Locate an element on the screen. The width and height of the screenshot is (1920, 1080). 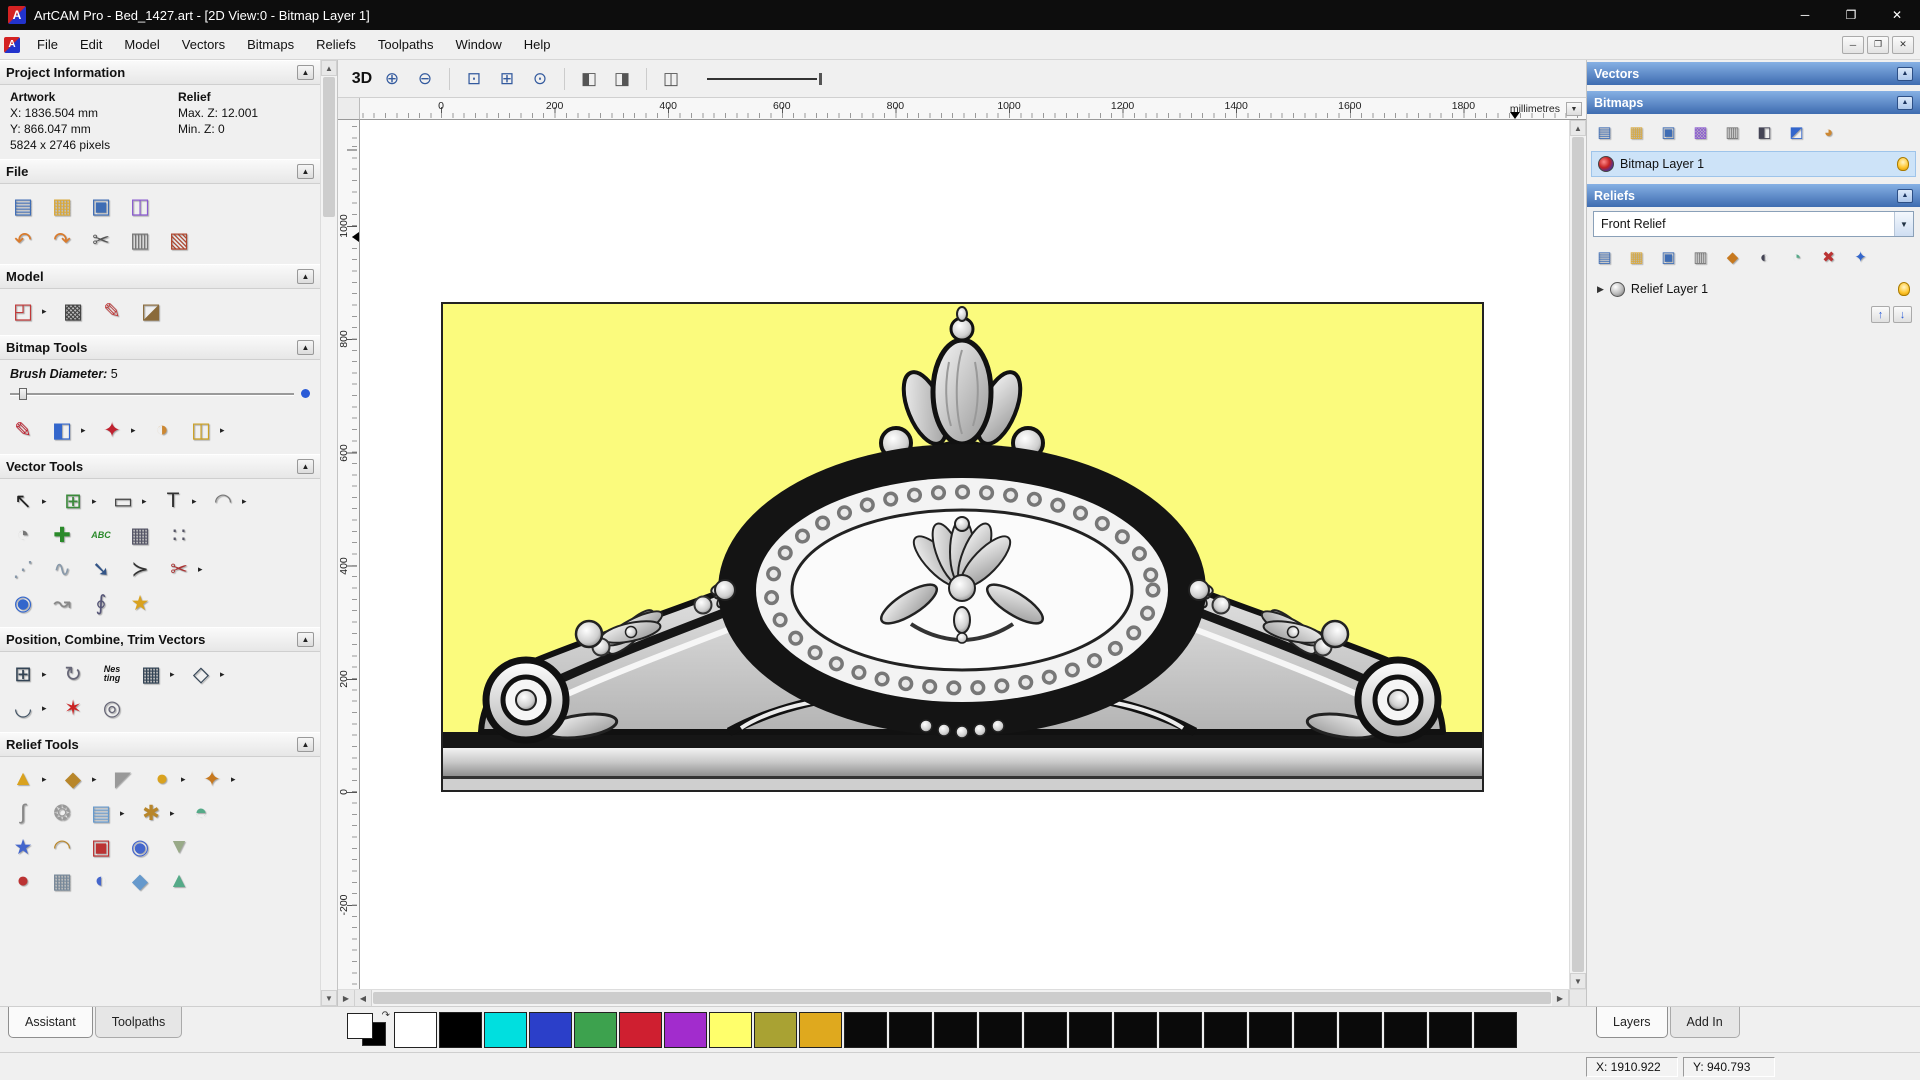
duplicate-relief-layer-icon: ▥ is located at coordinates (1700, 257).